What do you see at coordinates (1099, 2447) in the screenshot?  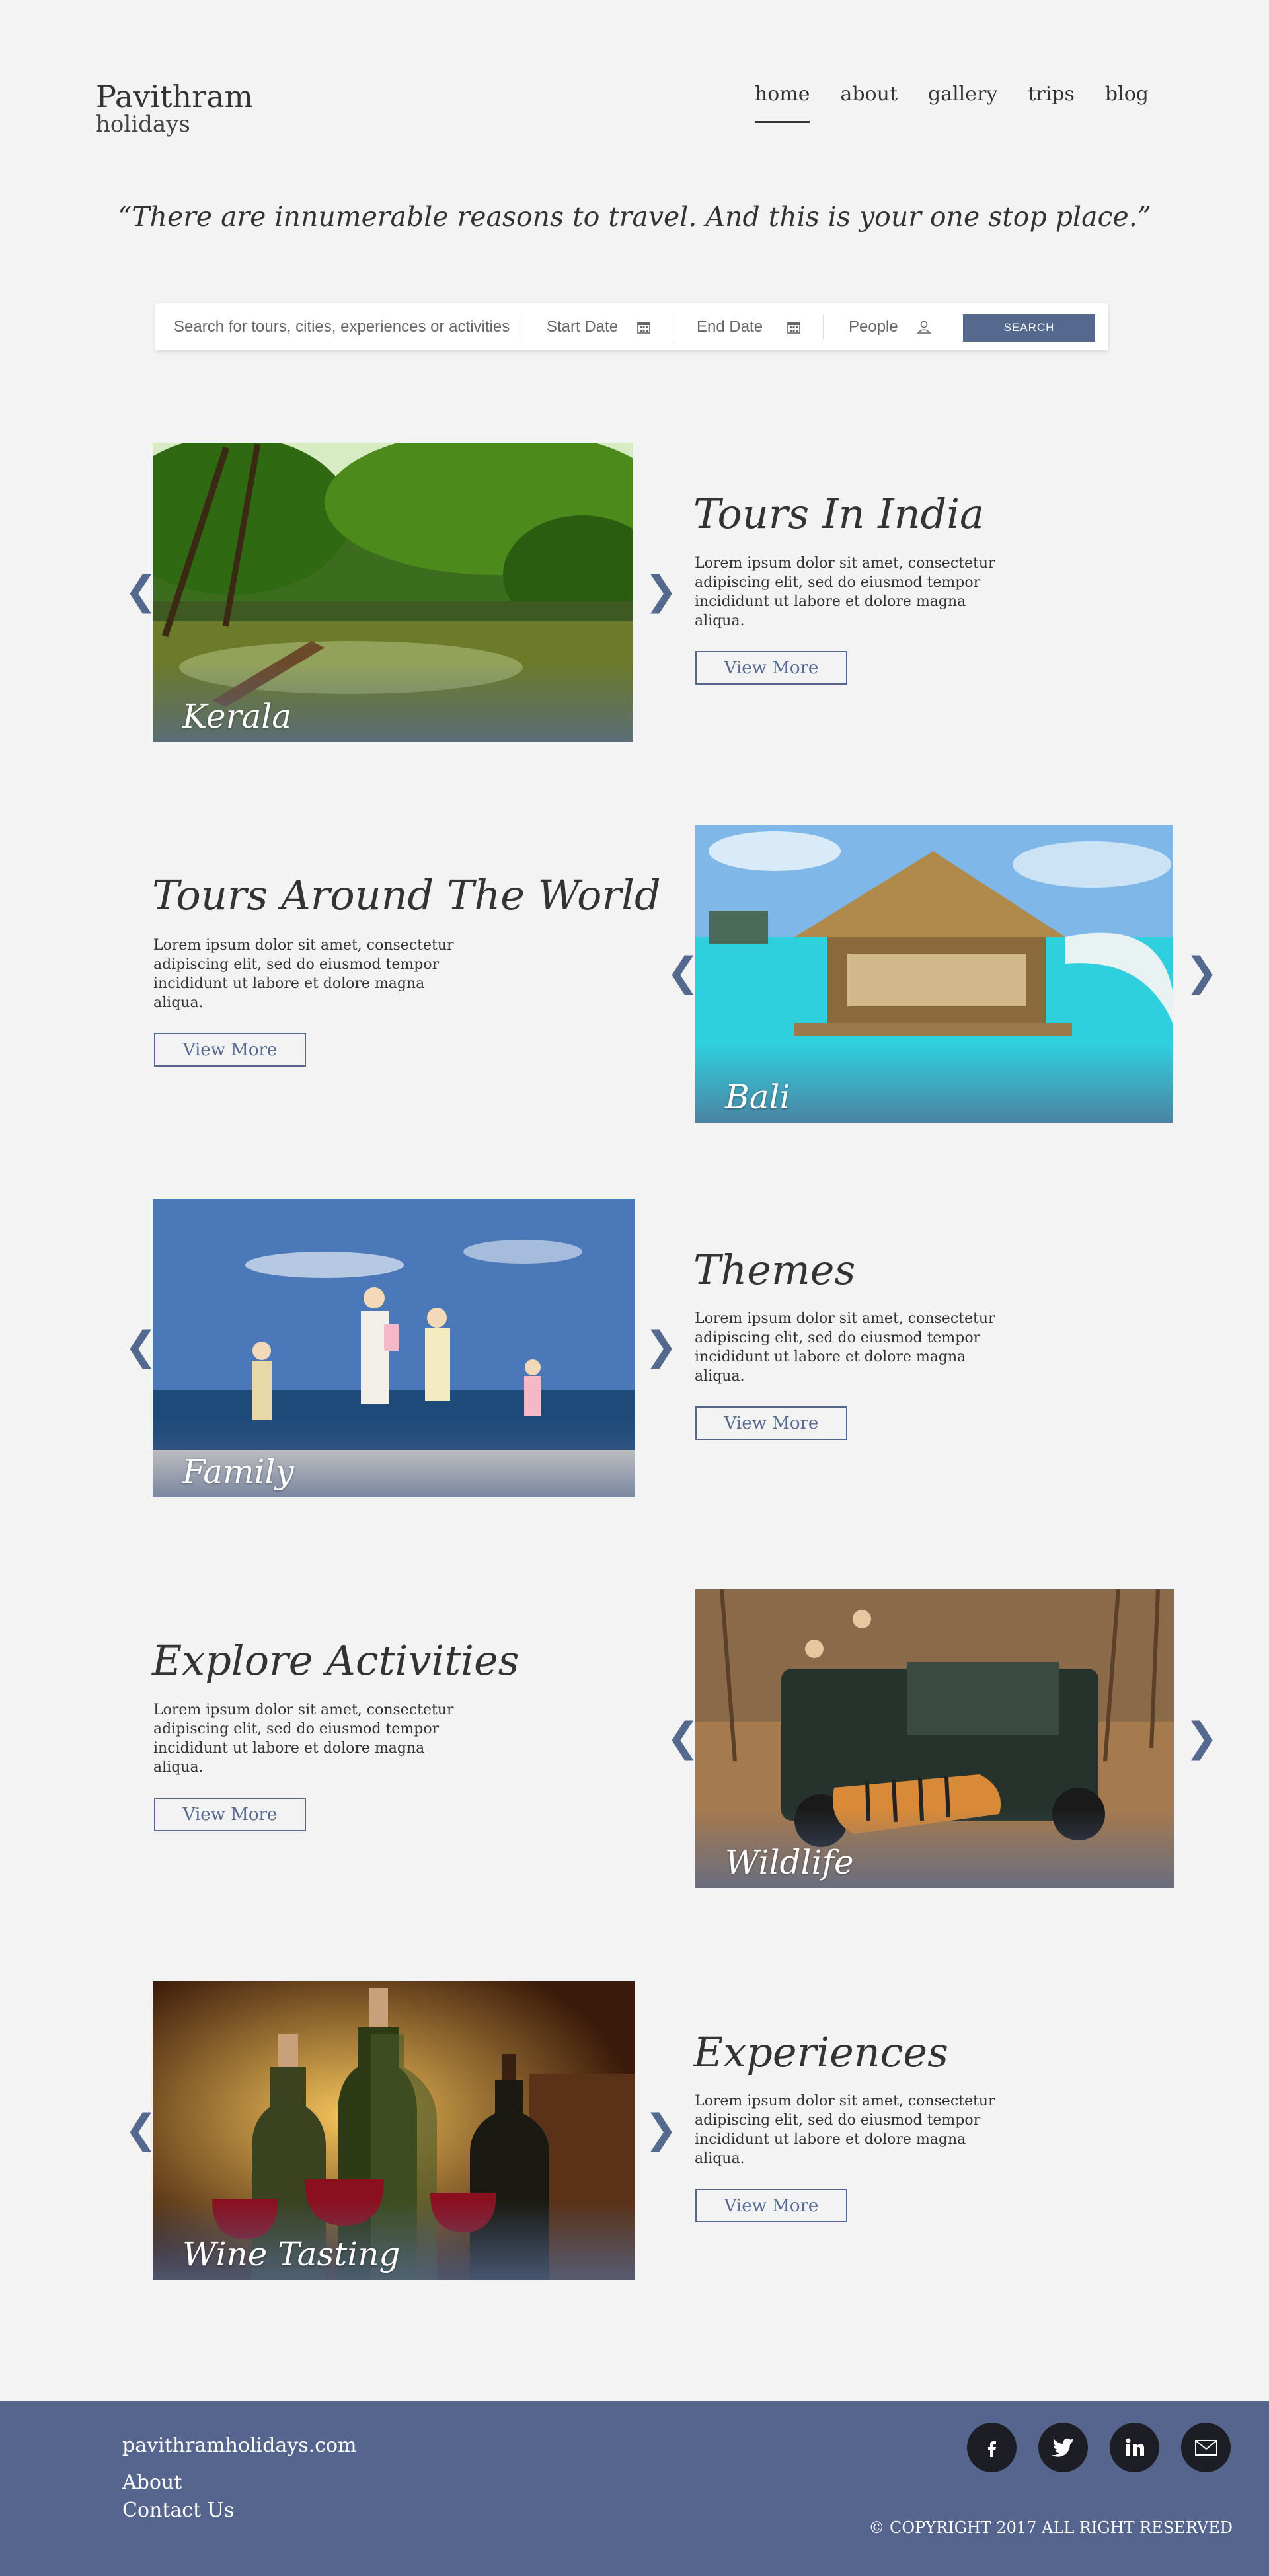 I see `social-links` at bounding box center [1099, 2447].